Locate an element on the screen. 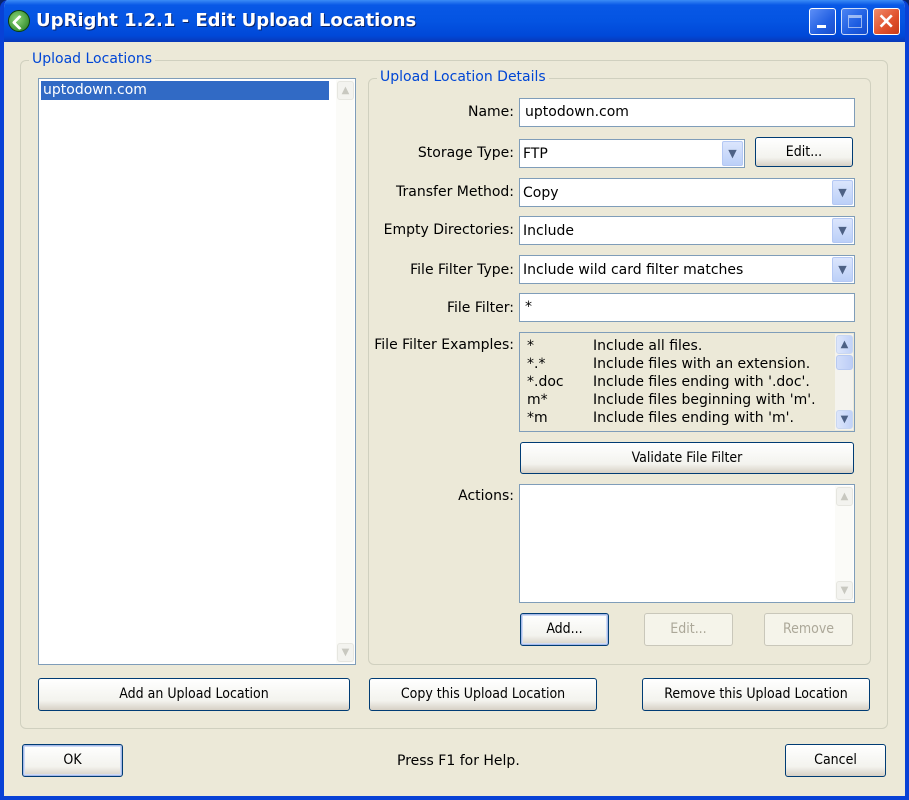 This screenshot has width=909, height=800. transfer-method-select: Copy ▼ is located at coordinates (687, 192).